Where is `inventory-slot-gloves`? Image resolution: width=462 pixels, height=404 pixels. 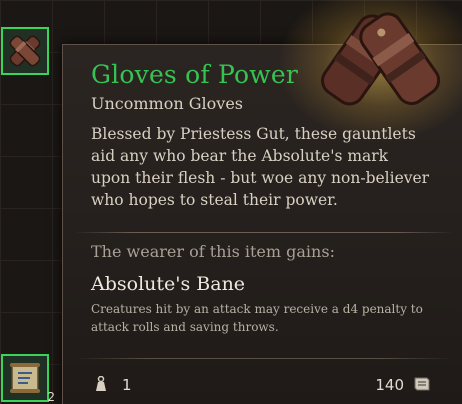 inventory-slot-gloves is located at coordinates (25, 51).